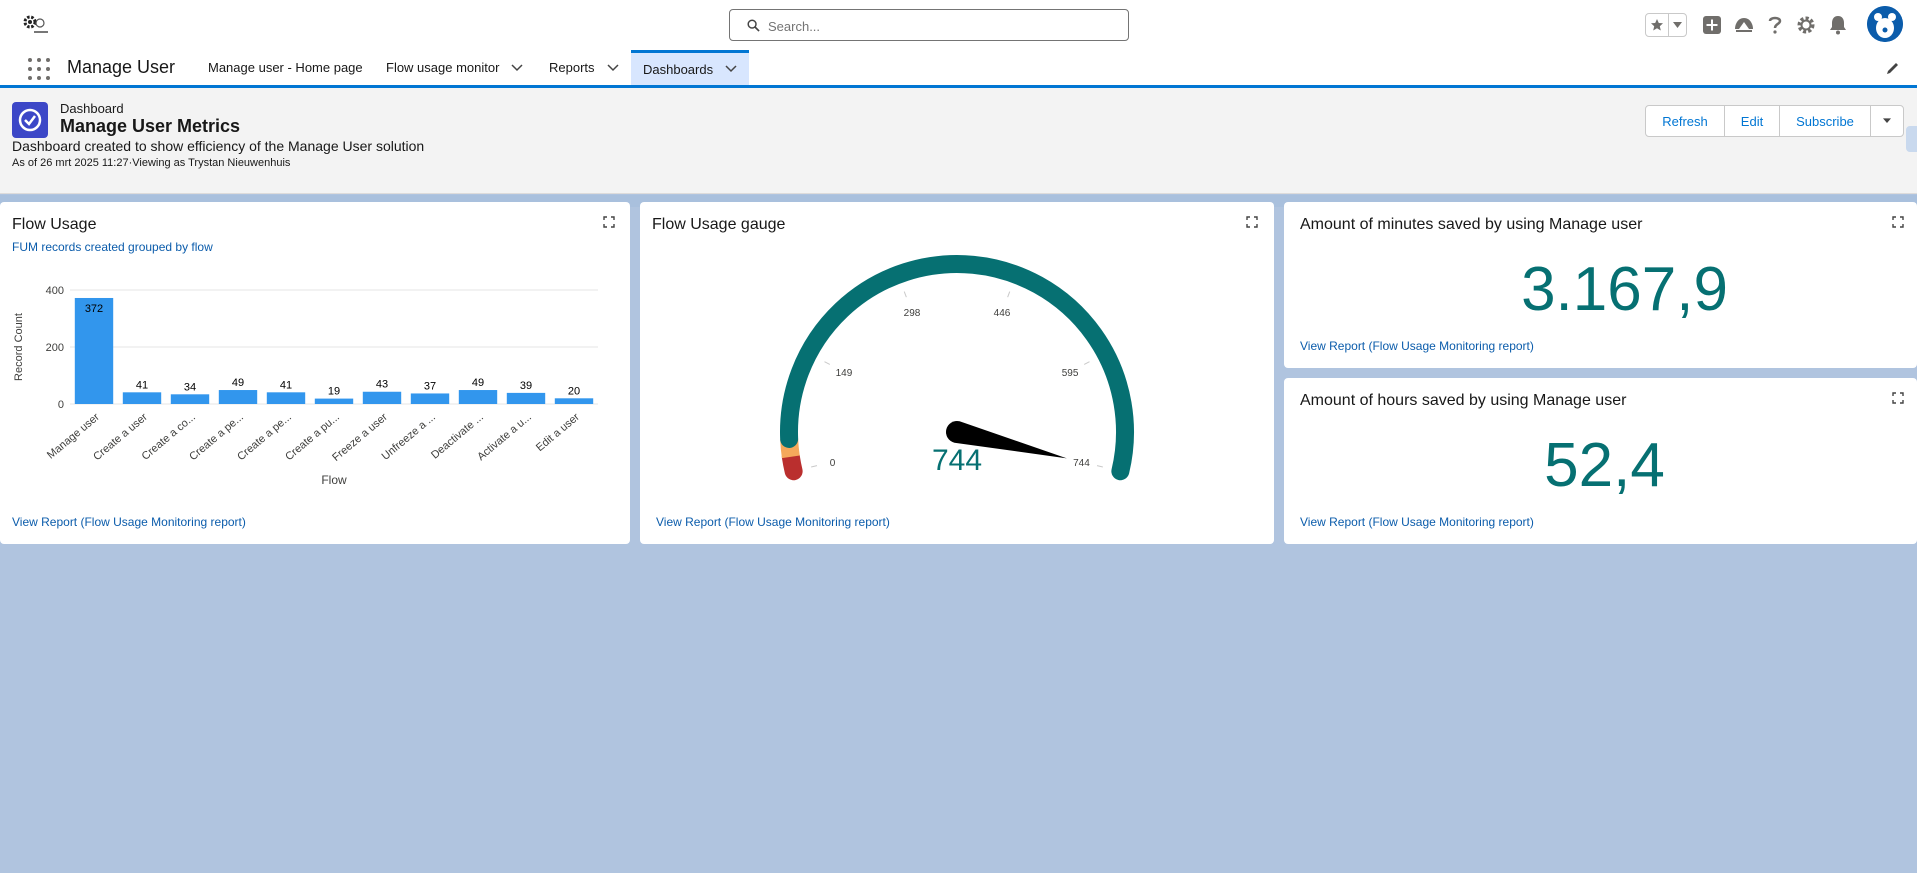 The height and width of the screenshot is (873, 1917). Describe the element at coordinates (1806, 25) in the screenshot. I see `setup-gear-icon` at that location.